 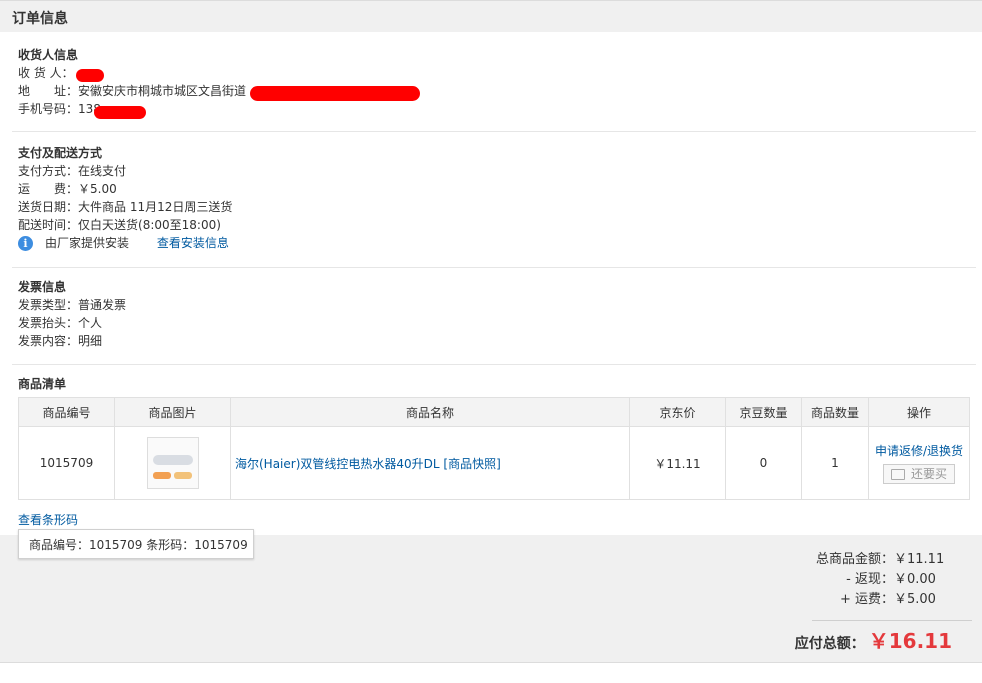 I want to click on cashback-label: - 返现：, so click(x=870, y=579).